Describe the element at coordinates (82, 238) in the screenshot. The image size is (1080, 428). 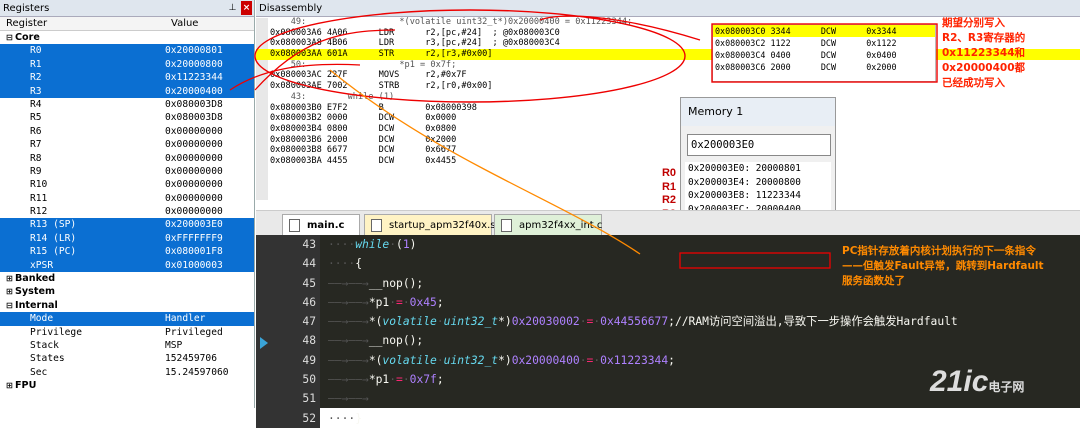
I see `register-name: R14 (LR)` at that location.